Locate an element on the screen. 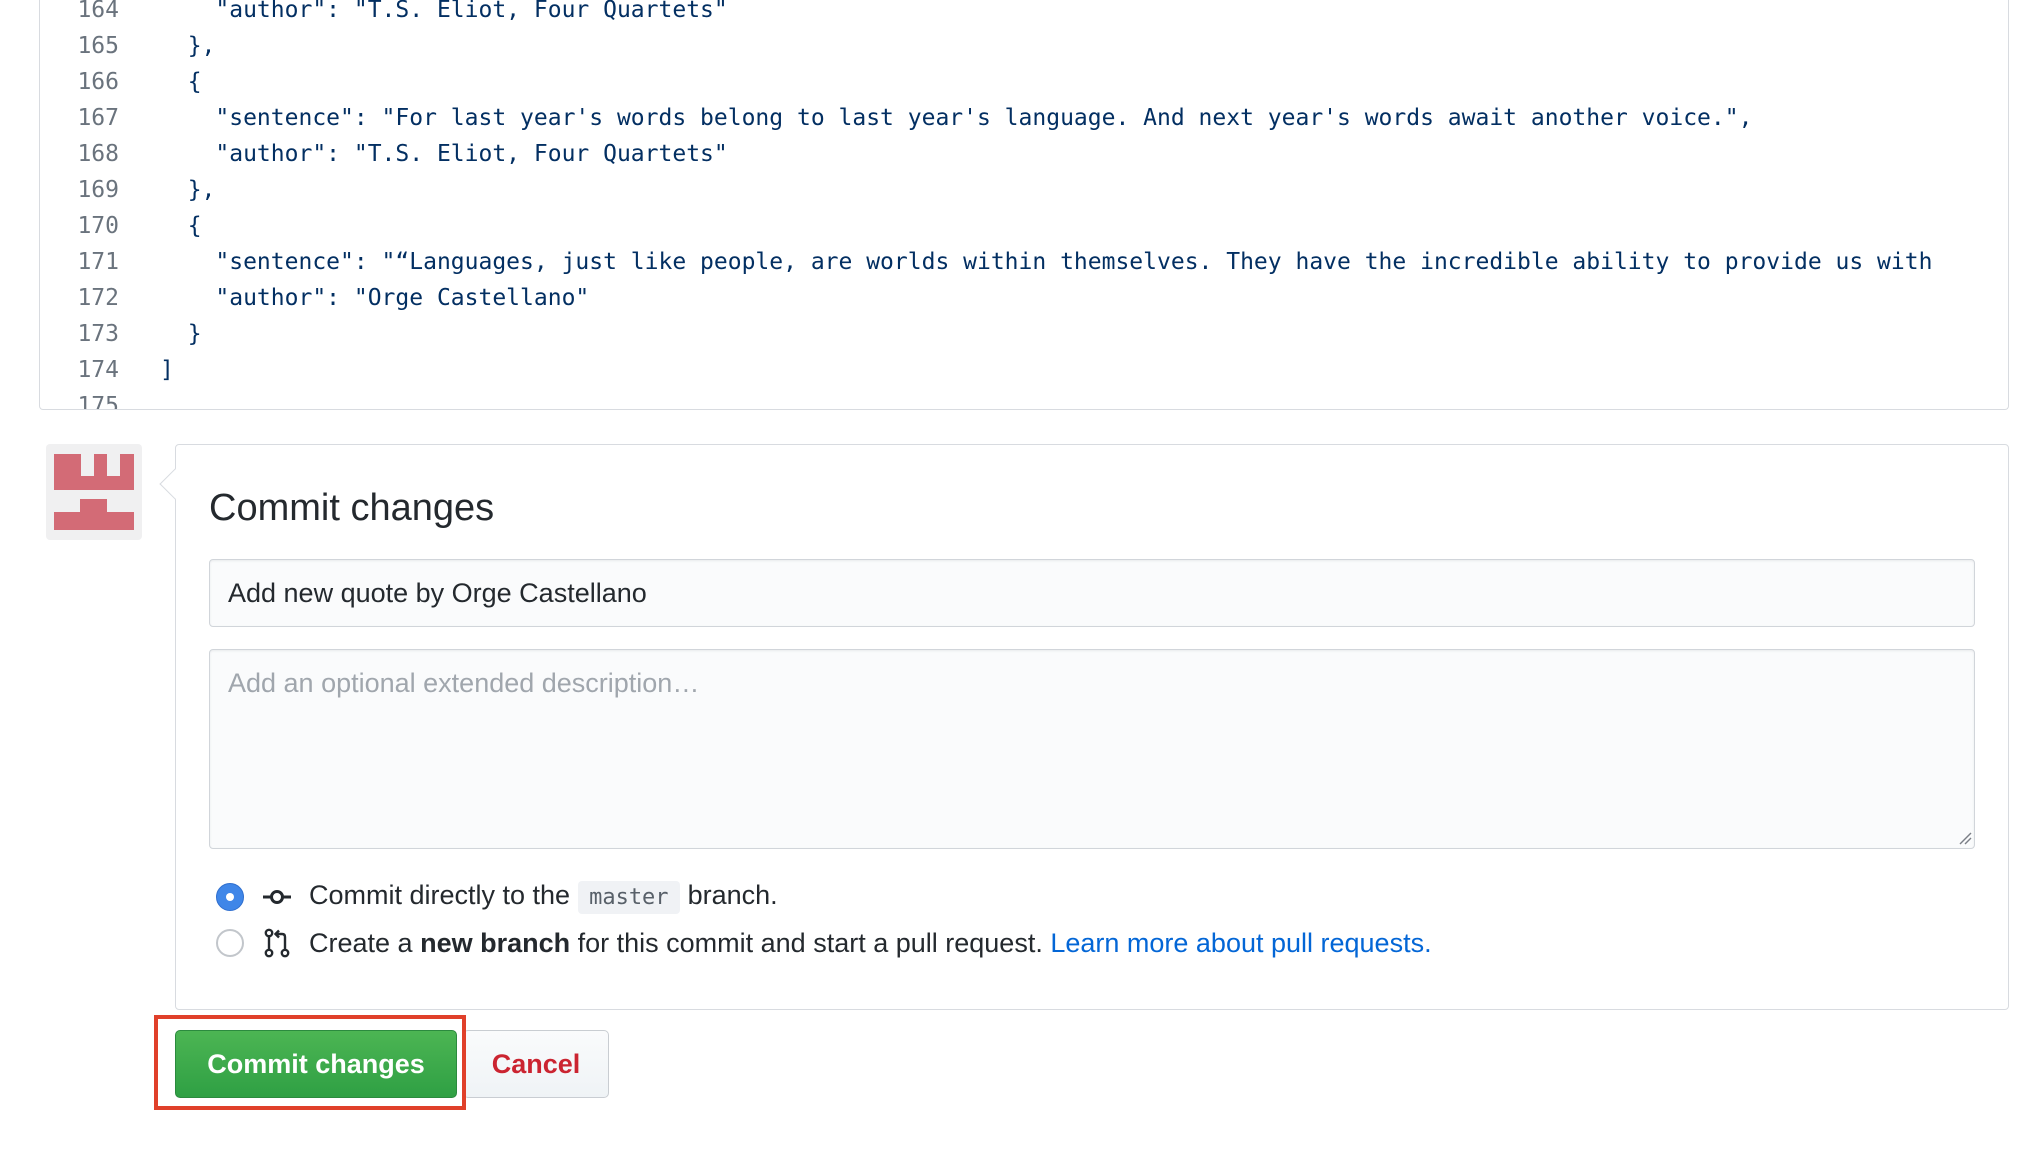 Image resolution: width=2028 pixels, height=1162 pixels. line-number: 170 is located at coordinates (98, 226).